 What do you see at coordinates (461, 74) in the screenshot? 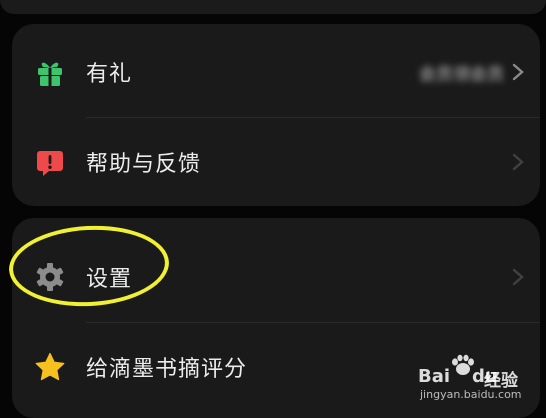
I see `gift-hint-text: 会员领会员` at bounding box center [461, 74].